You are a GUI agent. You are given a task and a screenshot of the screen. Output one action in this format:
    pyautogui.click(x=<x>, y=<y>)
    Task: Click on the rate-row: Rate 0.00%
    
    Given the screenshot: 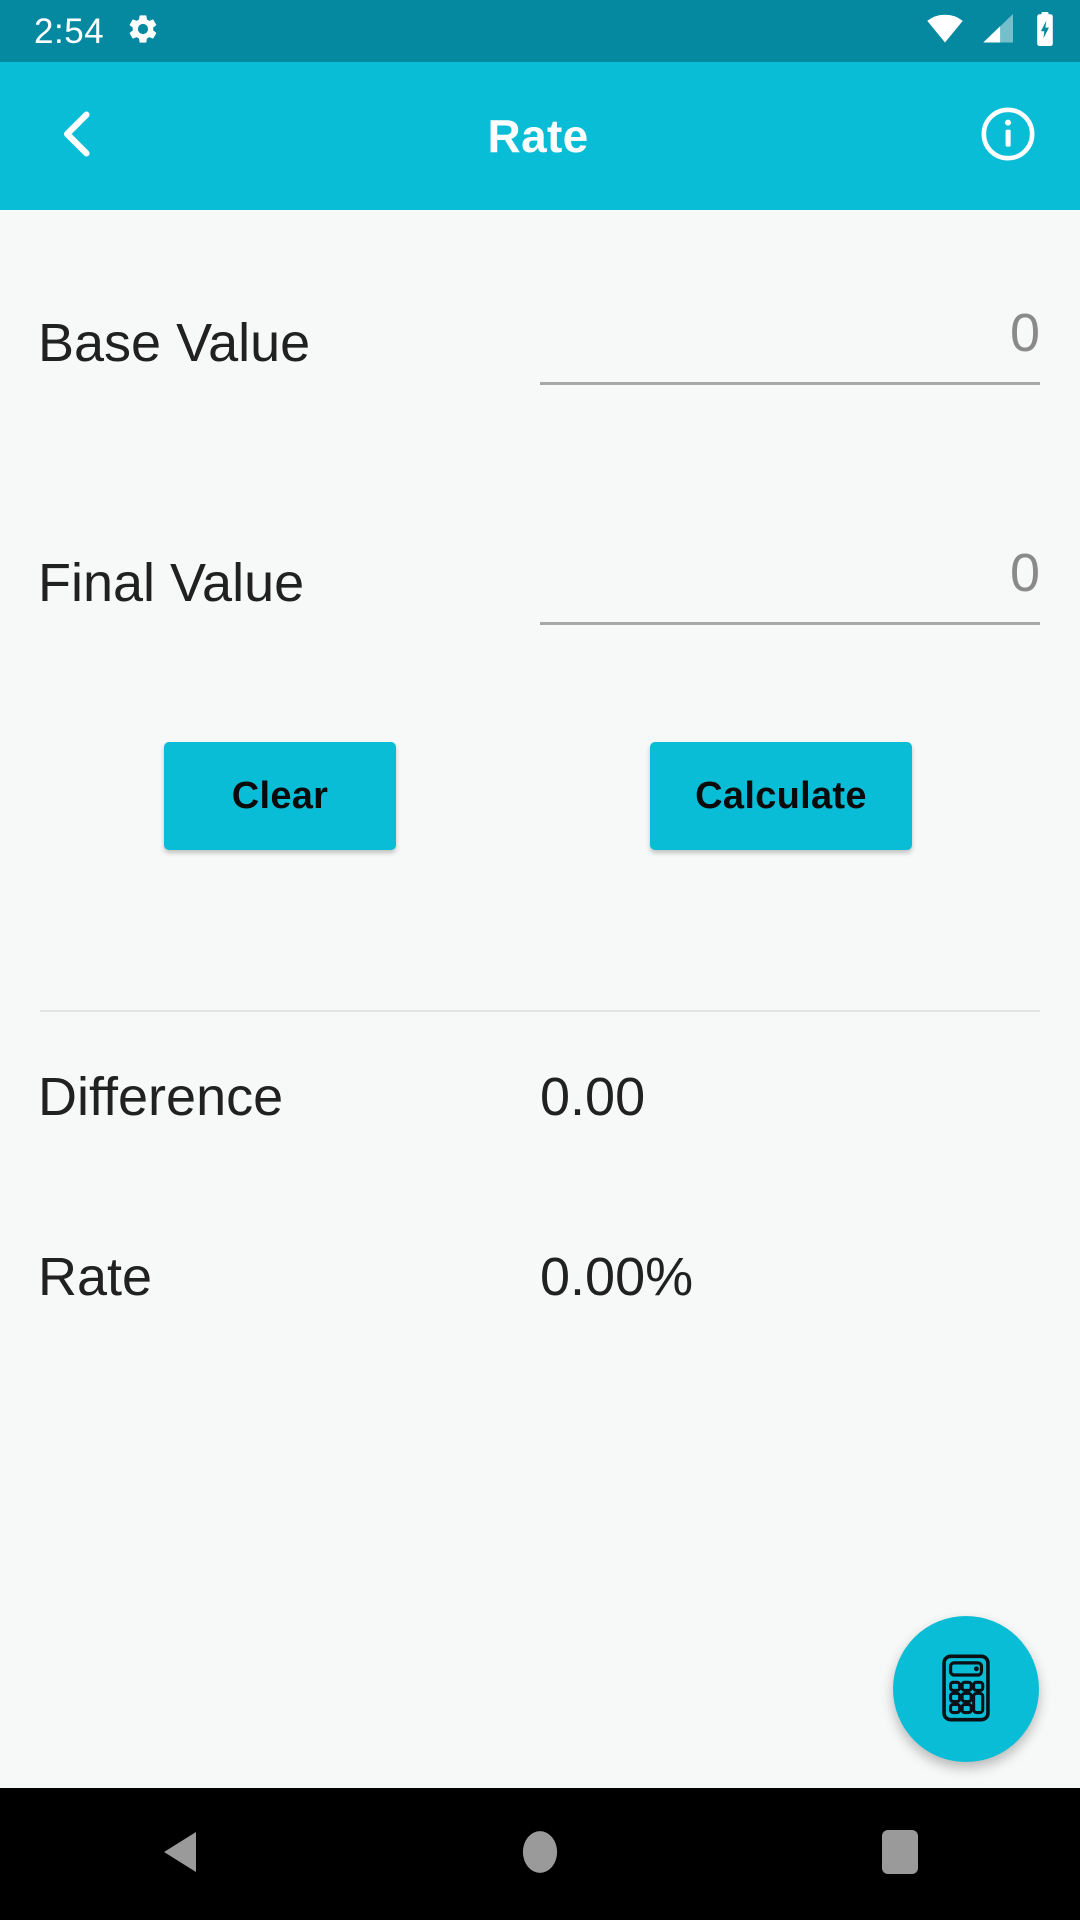 What is the action you would take?
    pyautogui.click(x=540, y=1305)
    